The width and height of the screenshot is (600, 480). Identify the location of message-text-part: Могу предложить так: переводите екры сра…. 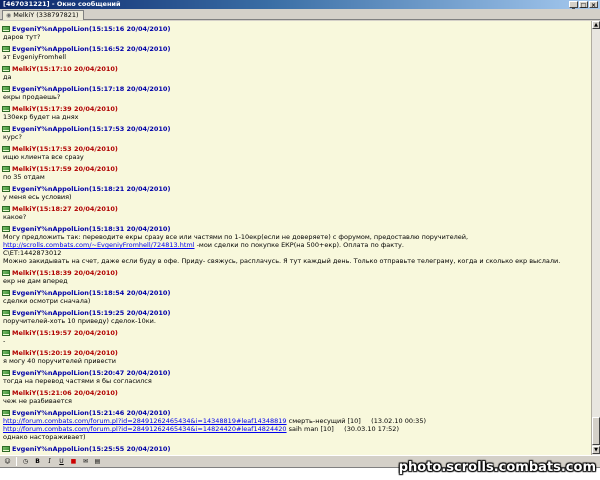
(237, 237).